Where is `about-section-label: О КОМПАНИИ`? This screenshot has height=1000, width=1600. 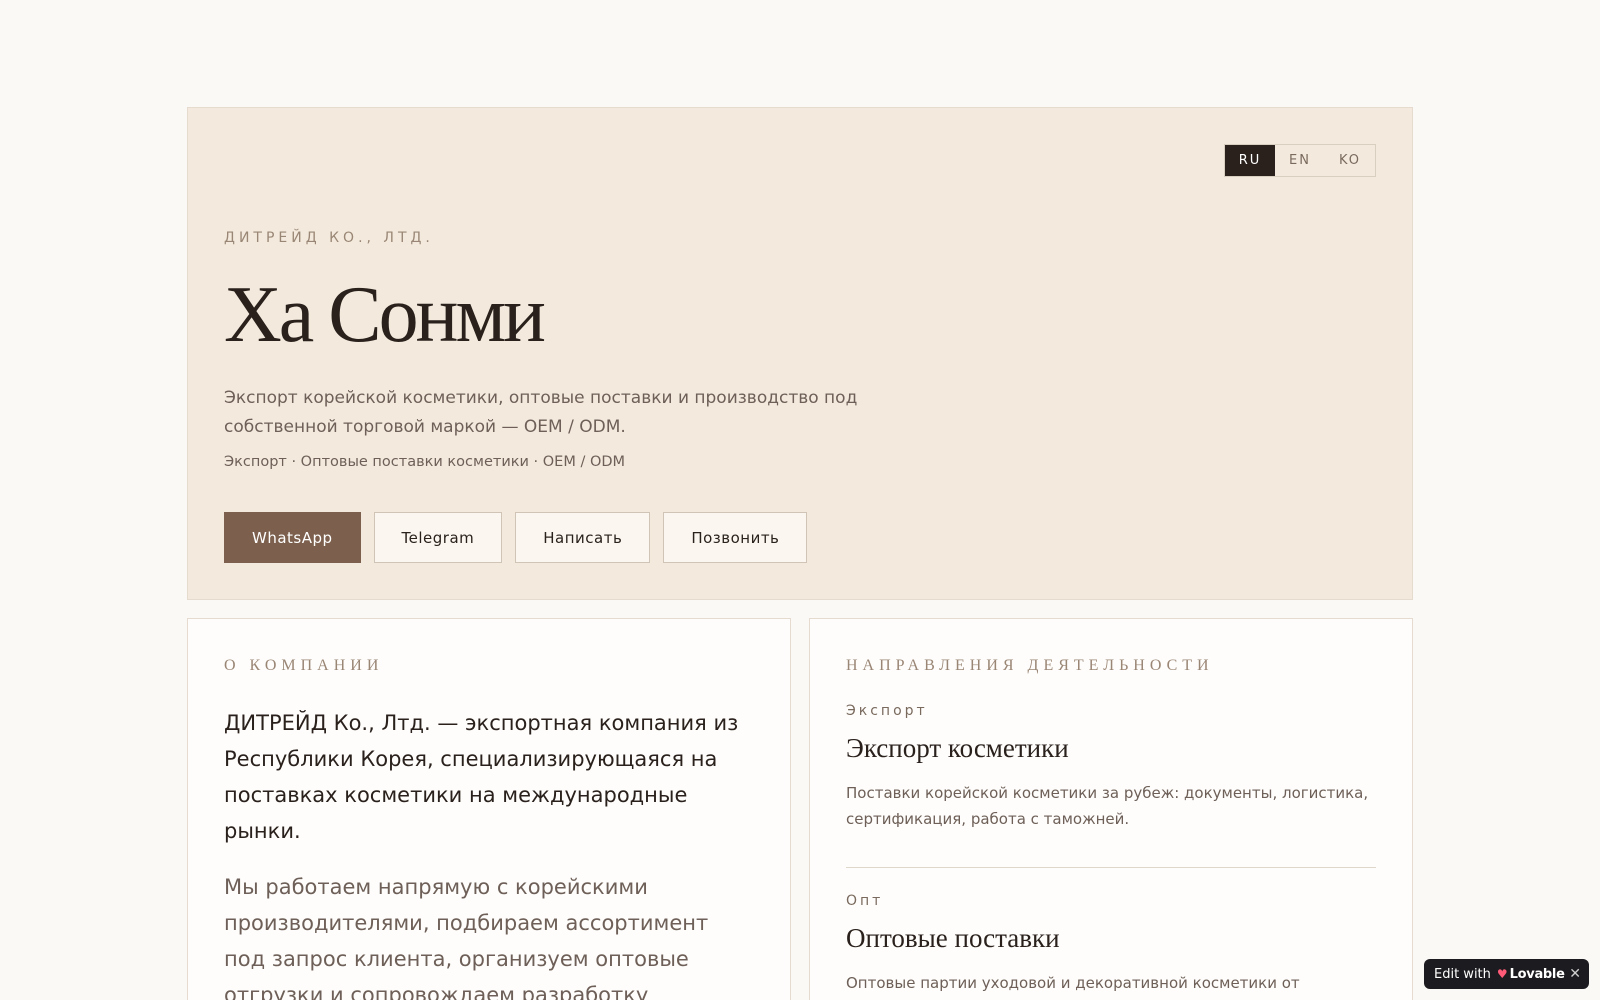 about-section-label: О КОМПАНИИ is located at coordinates (304, 665).